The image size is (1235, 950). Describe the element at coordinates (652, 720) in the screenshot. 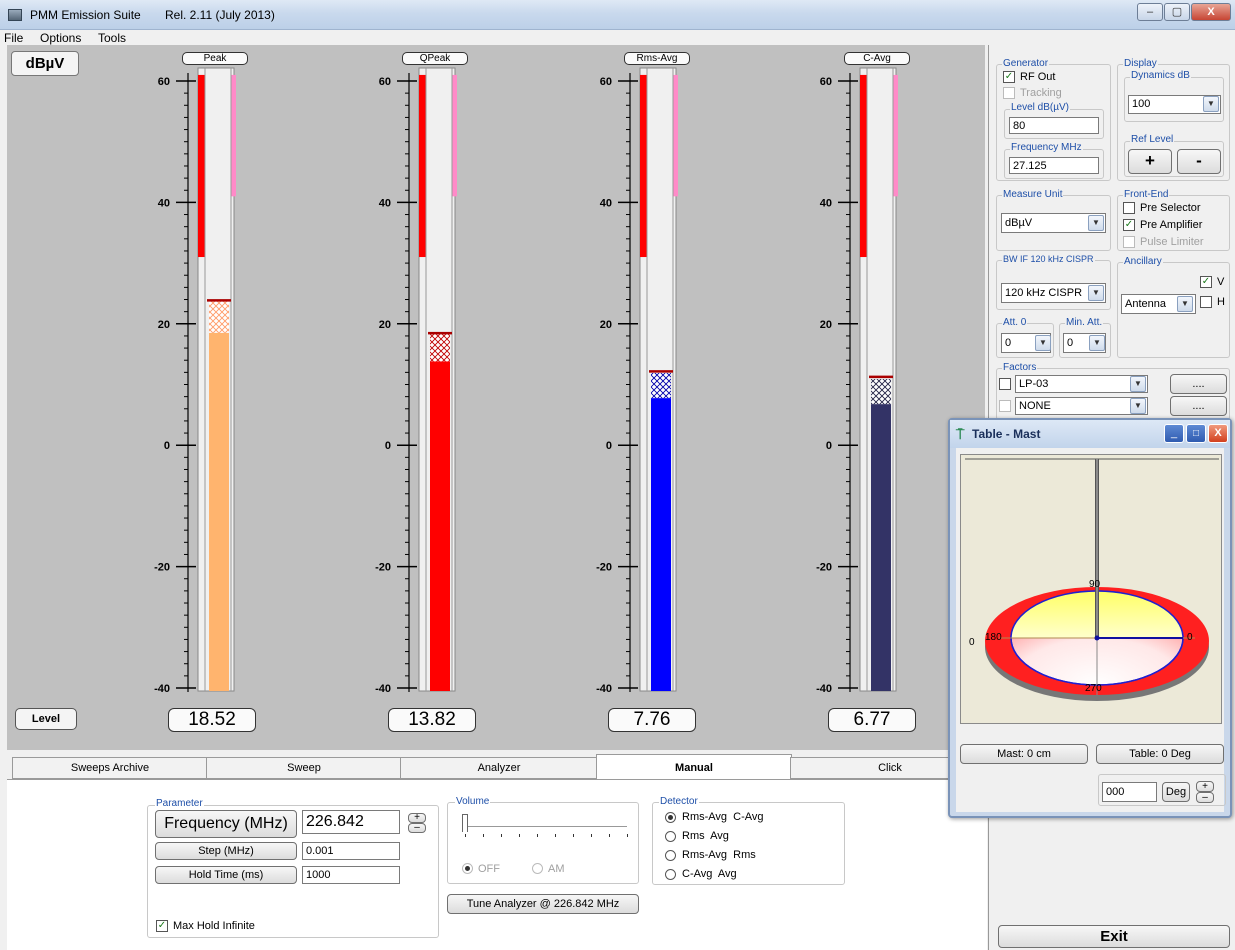

I see `meter-value-rms-avg: 7.76` at that location.